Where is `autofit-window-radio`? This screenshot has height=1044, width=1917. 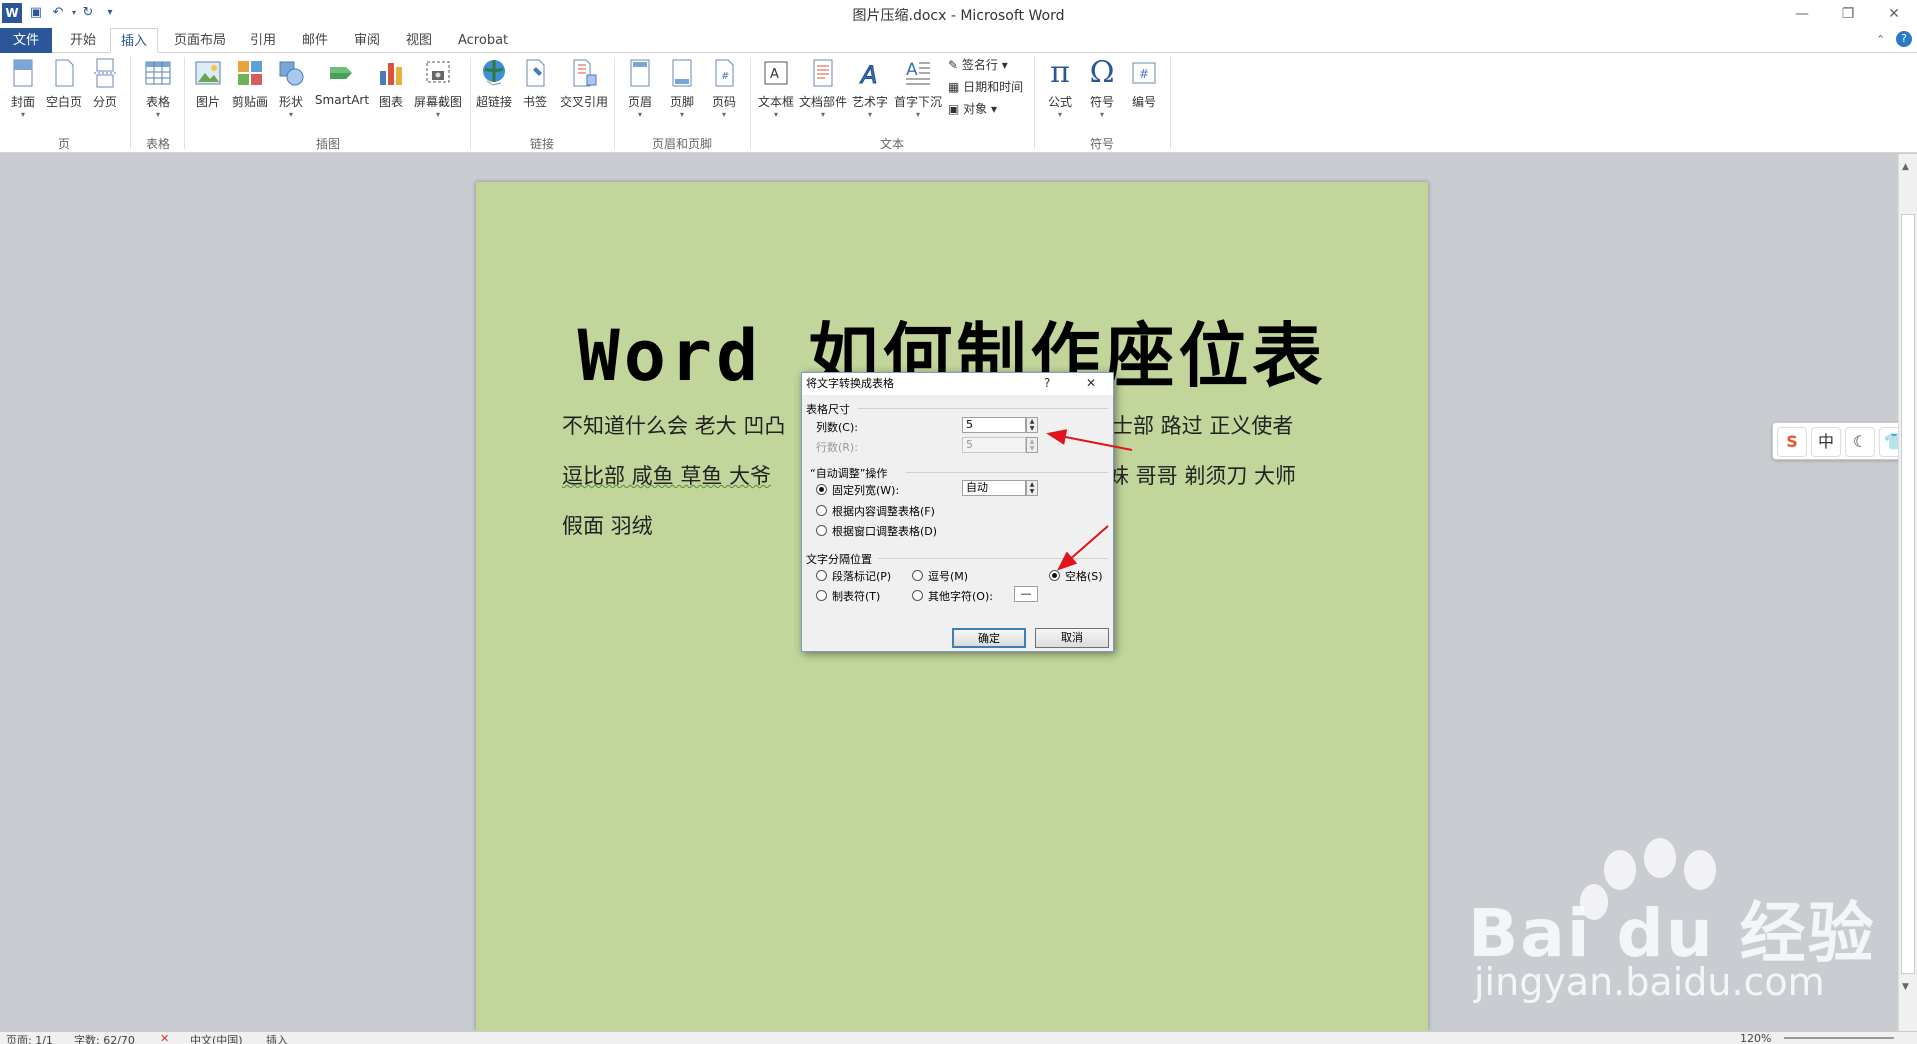 autofit-window-radio is located at coordinates (821, 530).